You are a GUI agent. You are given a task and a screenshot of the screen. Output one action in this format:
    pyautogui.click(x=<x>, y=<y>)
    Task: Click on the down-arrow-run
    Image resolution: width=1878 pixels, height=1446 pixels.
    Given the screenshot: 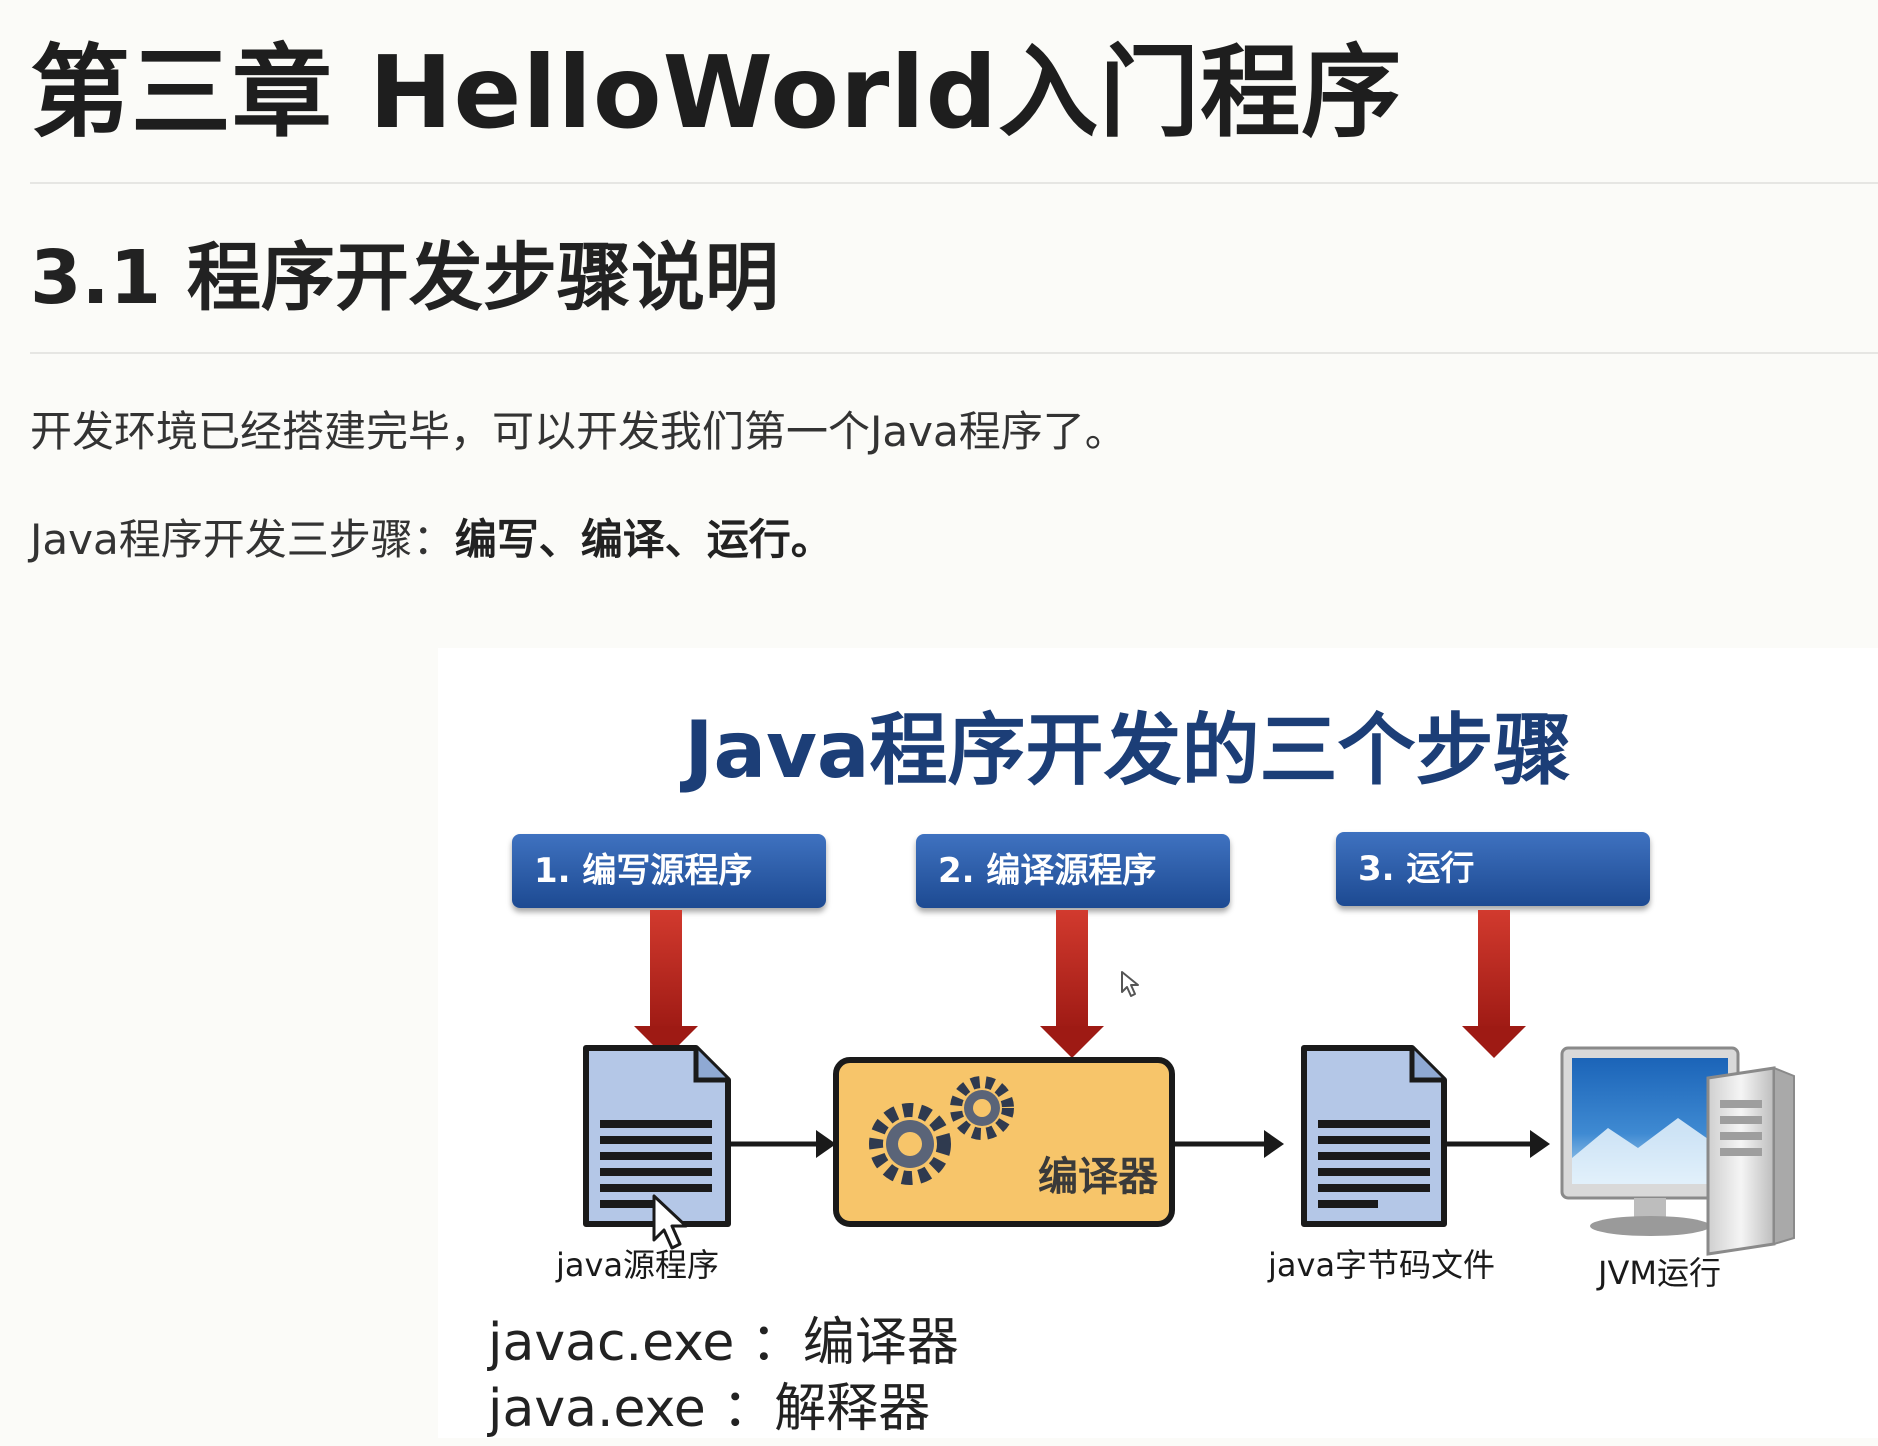 What is the action you would take?
    pyautogui.click(x=1494, y=984)
    